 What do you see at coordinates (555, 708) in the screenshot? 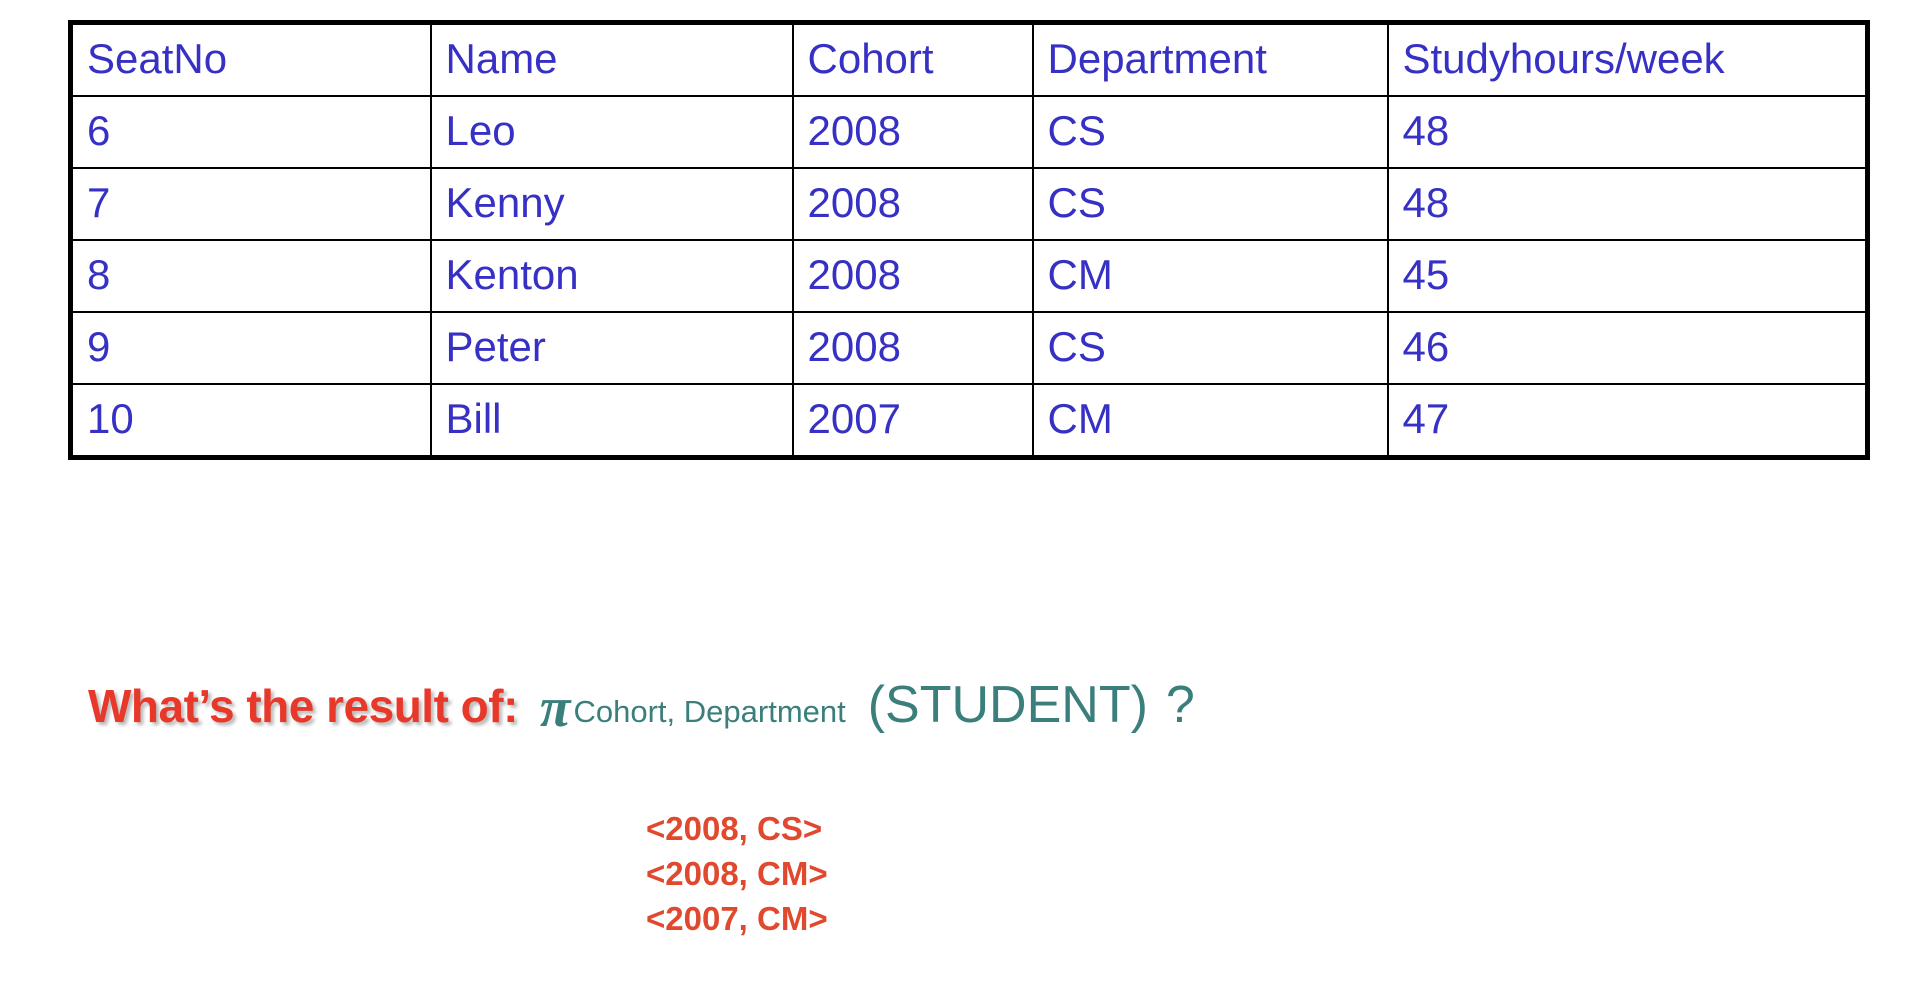
I see `projection-operator-symbol: π` at bounding box center [555, 708].